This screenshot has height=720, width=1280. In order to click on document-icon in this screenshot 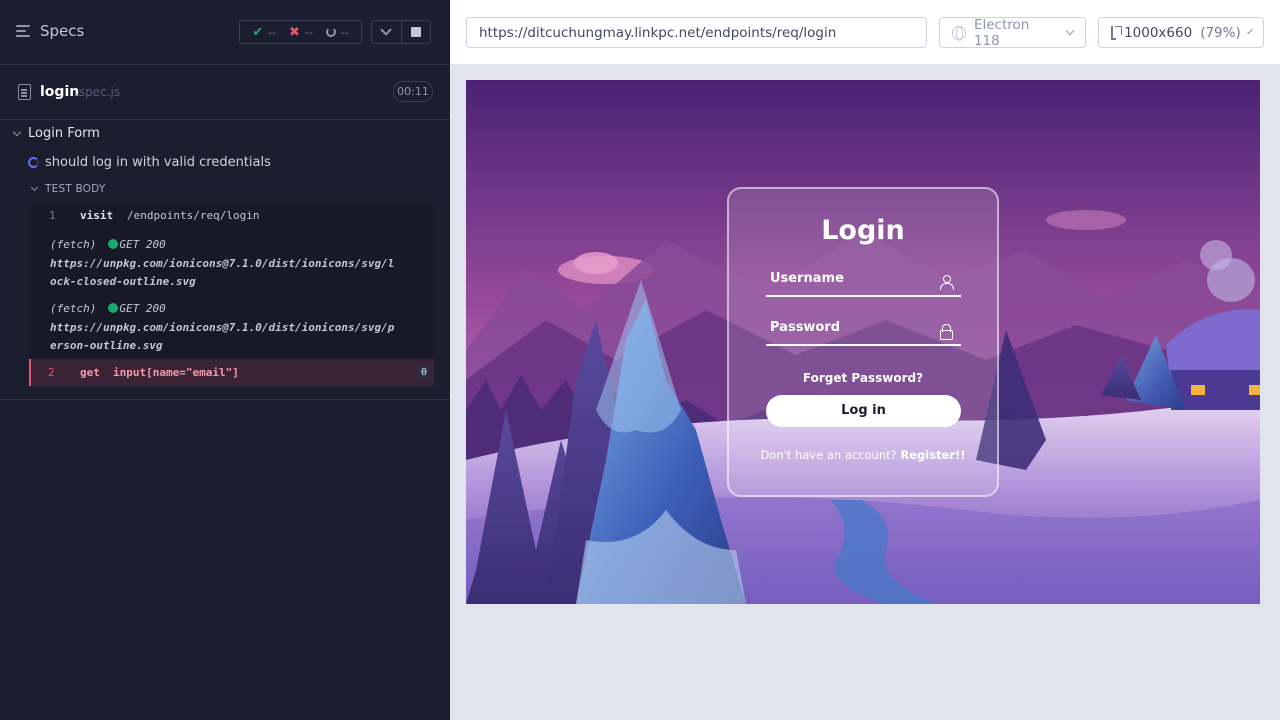, I will do `click(24, 92)`.